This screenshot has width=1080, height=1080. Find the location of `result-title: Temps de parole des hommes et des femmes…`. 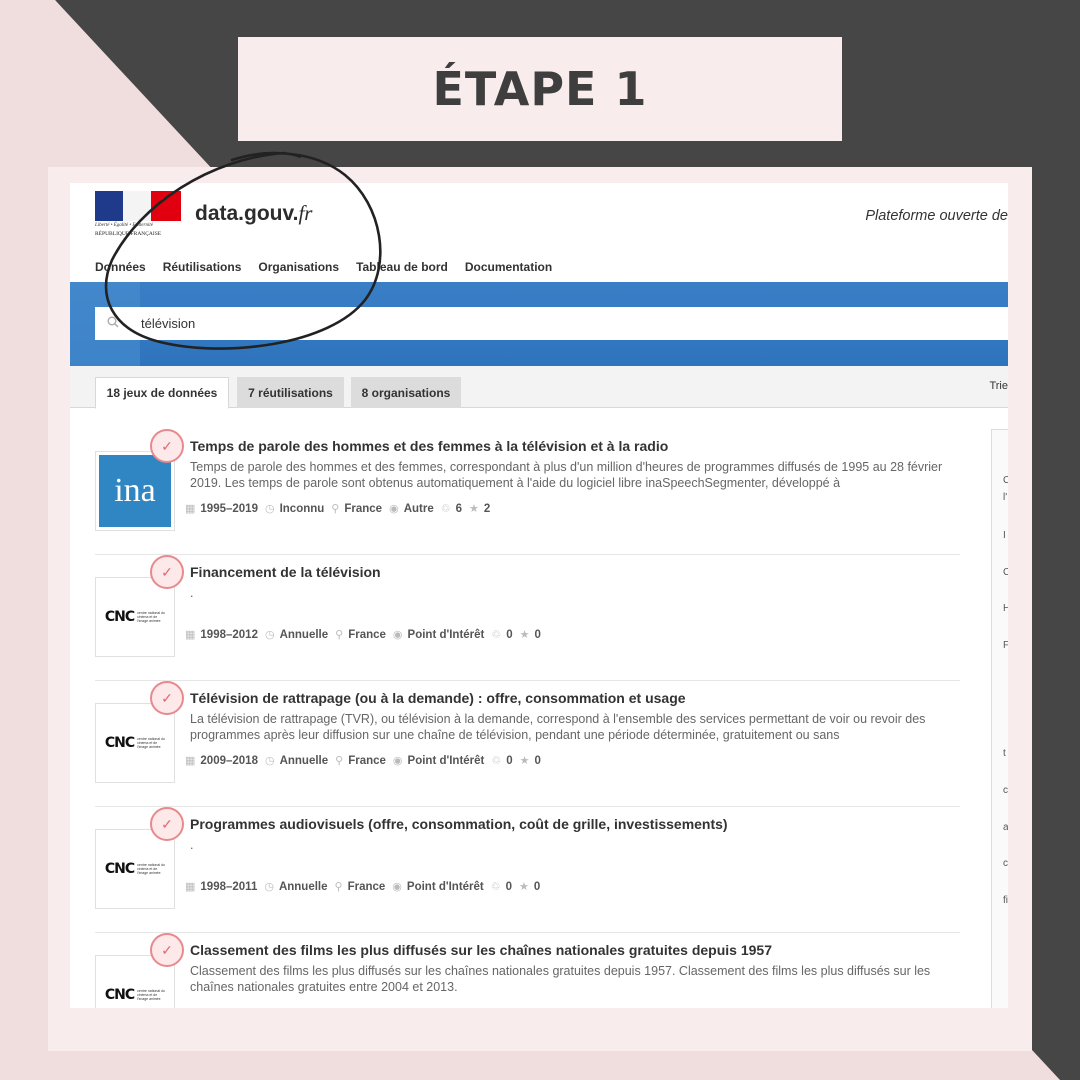

result-title: Temps de parole des hommes et des femmes… is located at coordinates (429, 446).